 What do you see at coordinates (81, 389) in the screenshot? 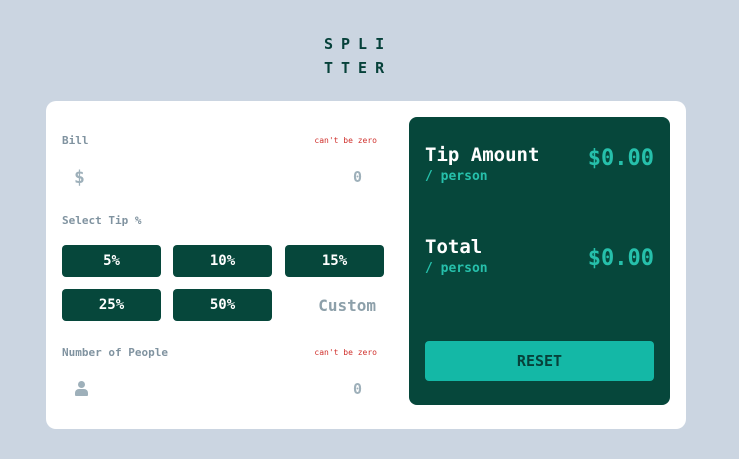
I see `person-icon` at bounding box center [81, 389].